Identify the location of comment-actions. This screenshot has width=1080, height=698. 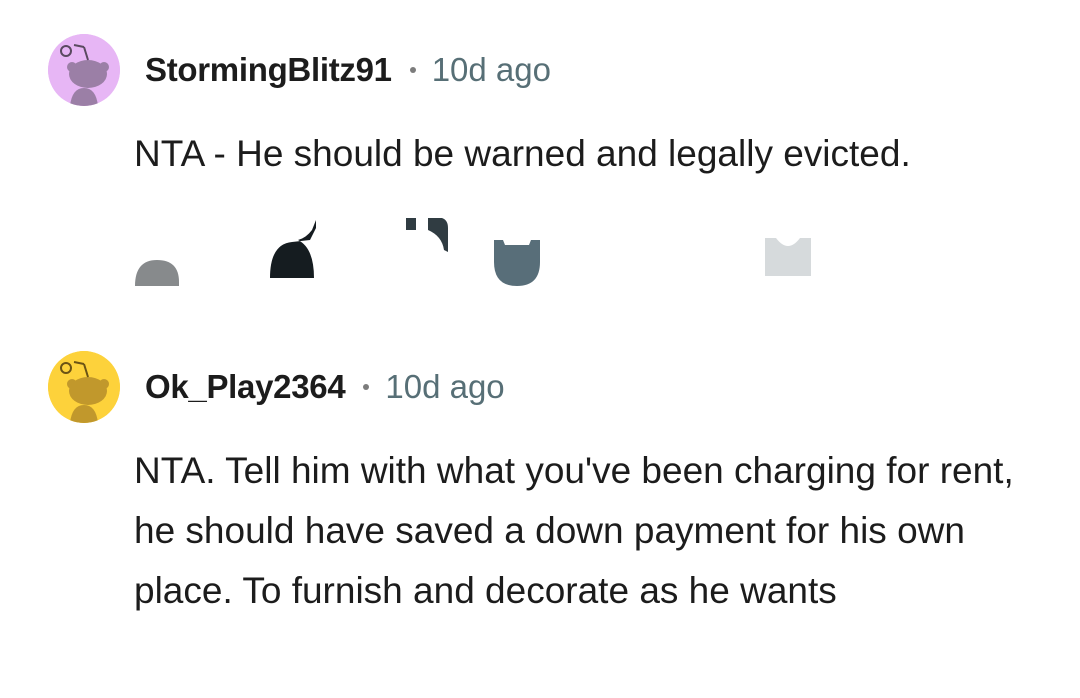
(540, 250).